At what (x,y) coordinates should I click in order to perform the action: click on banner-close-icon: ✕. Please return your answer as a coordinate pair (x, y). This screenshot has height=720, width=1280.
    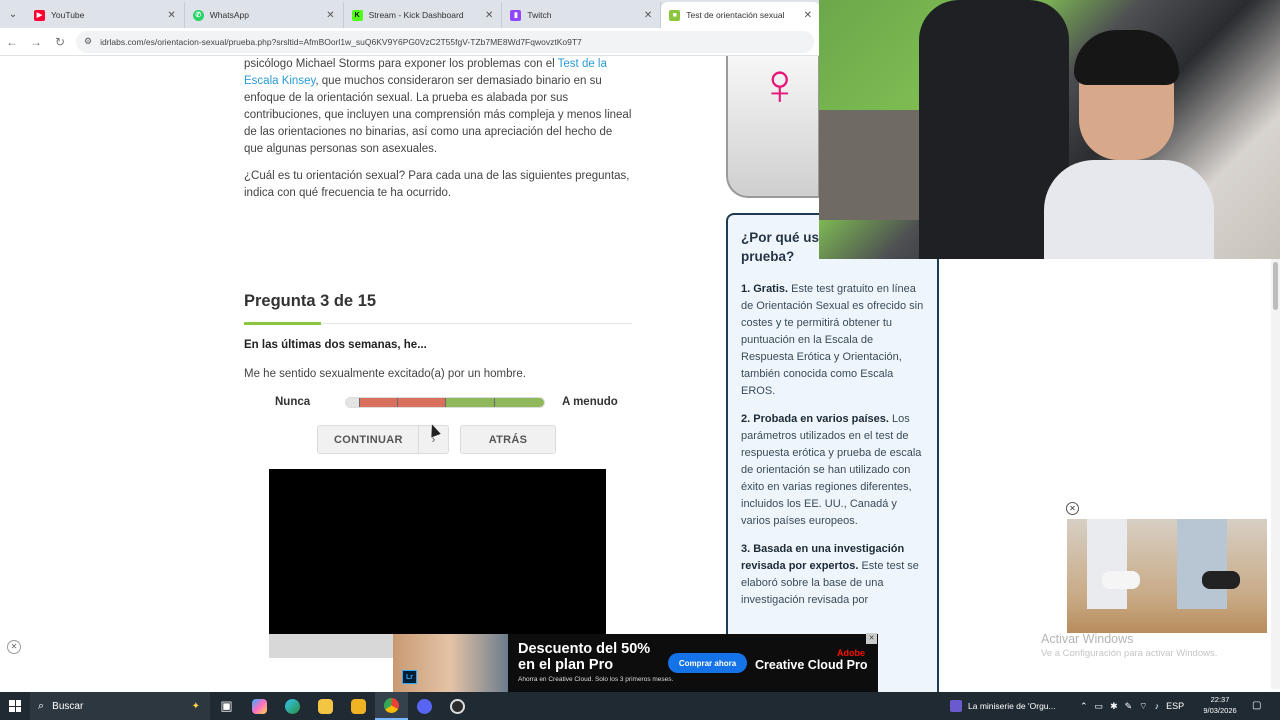
    Looking at the image, I should click on (14, 647).